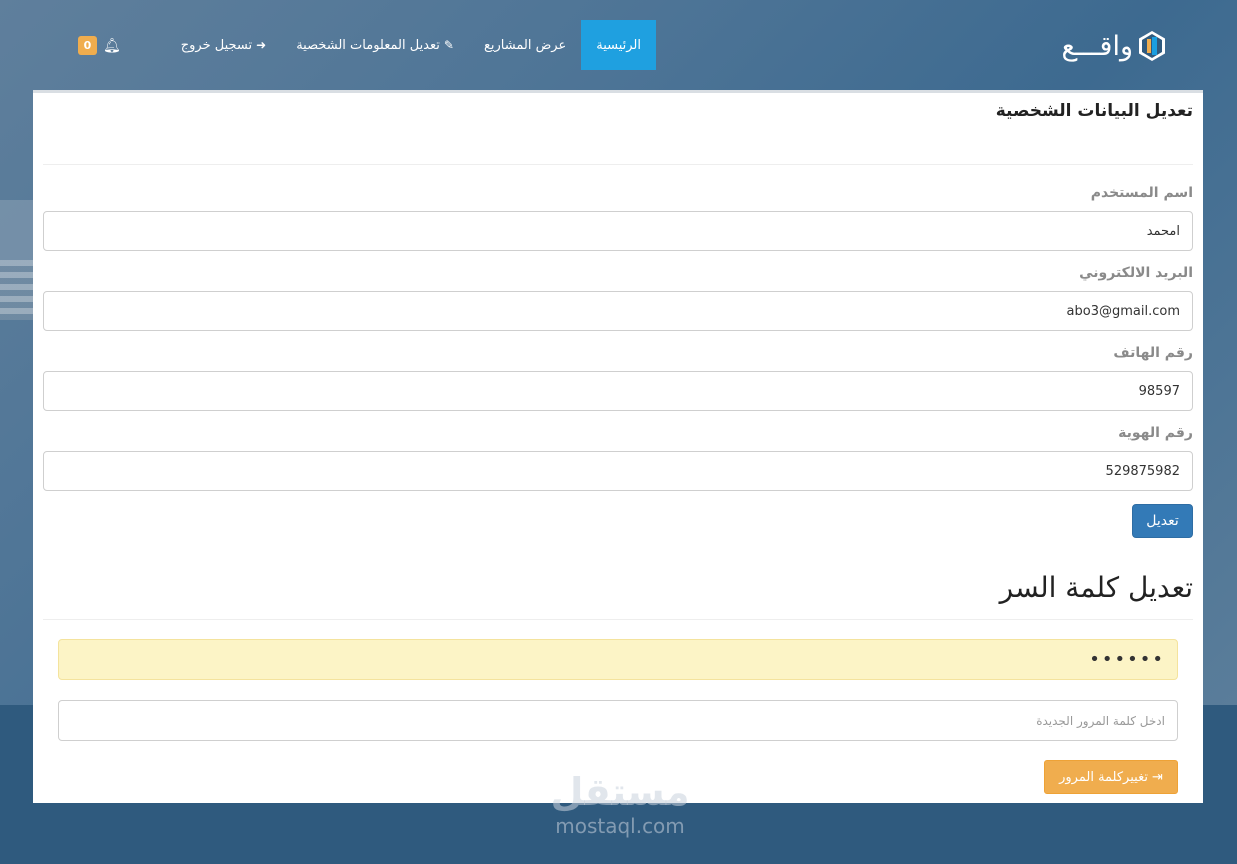 This screenshot has width=1237, height=864. What do you see at coordinates (87, 45) in the screenshot?
I see `notification-badge: 0` at bounding box center [87, 45].